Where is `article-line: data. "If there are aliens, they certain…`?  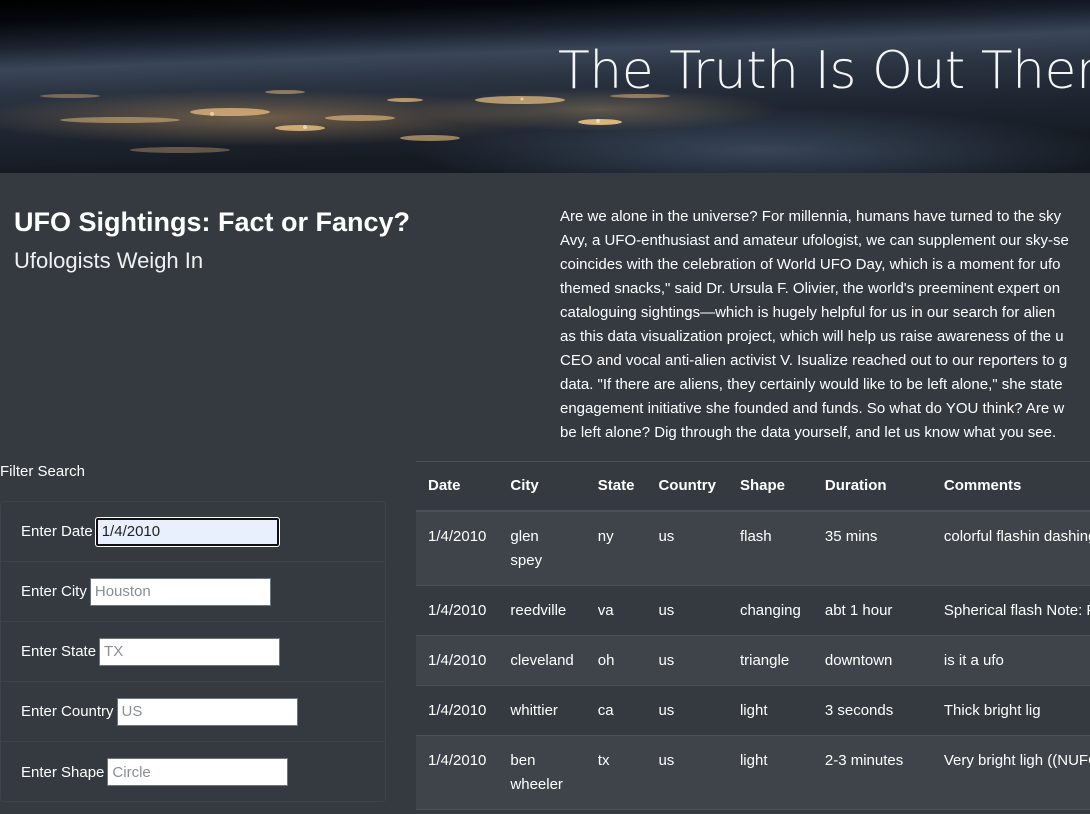
article-line: data. "If there are aliens, they certain… is located at coordinates (811, 384).